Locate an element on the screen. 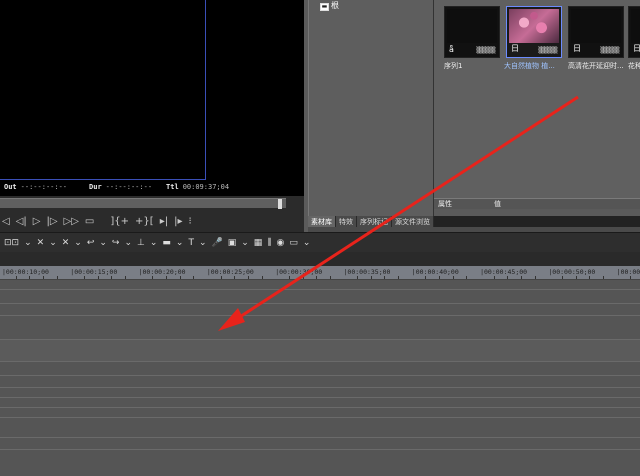 This screenshot has width=640, height=476. cut-icon: ✕ is located at coordinates (41, 243).